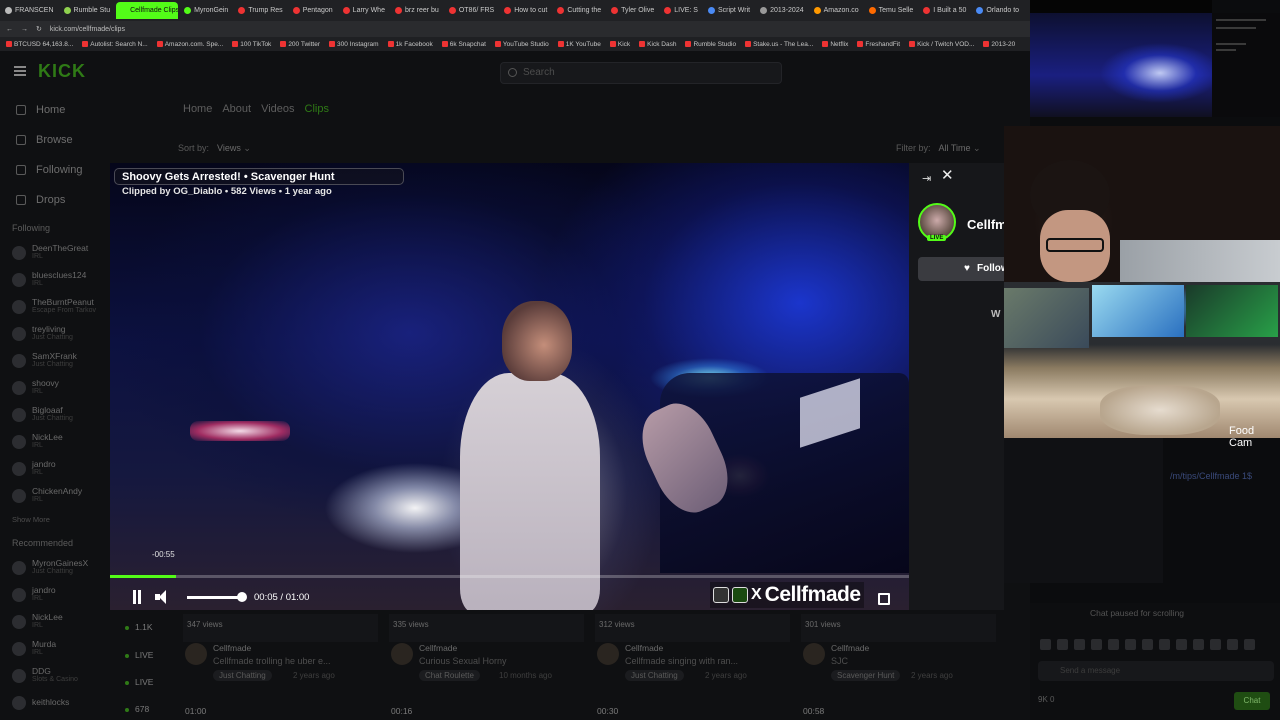  What do you see at coordinates (463, 44) in the screenshot?
I see `bookmark-item: 6k Snapchat` at bounding box center [463, 44].